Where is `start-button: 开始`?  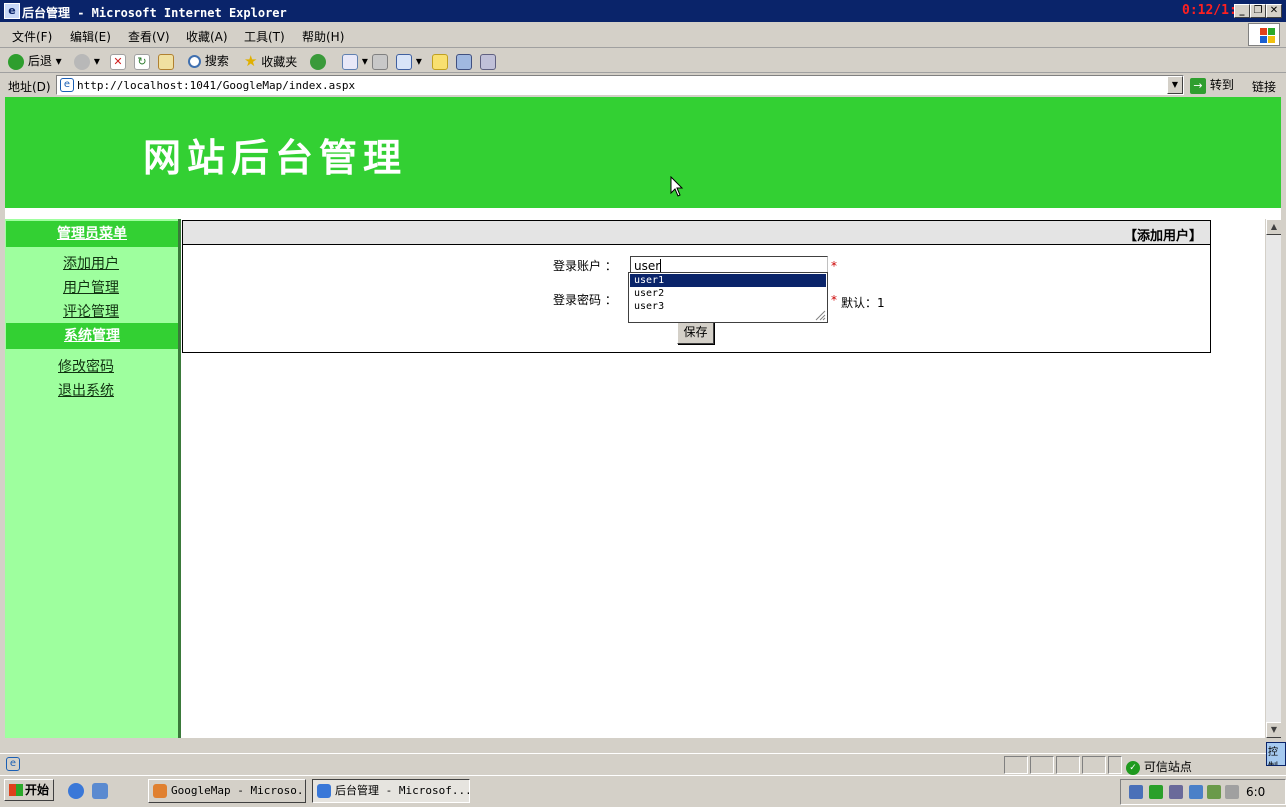 start-button: 开始 is located at coordinates (29, 790).